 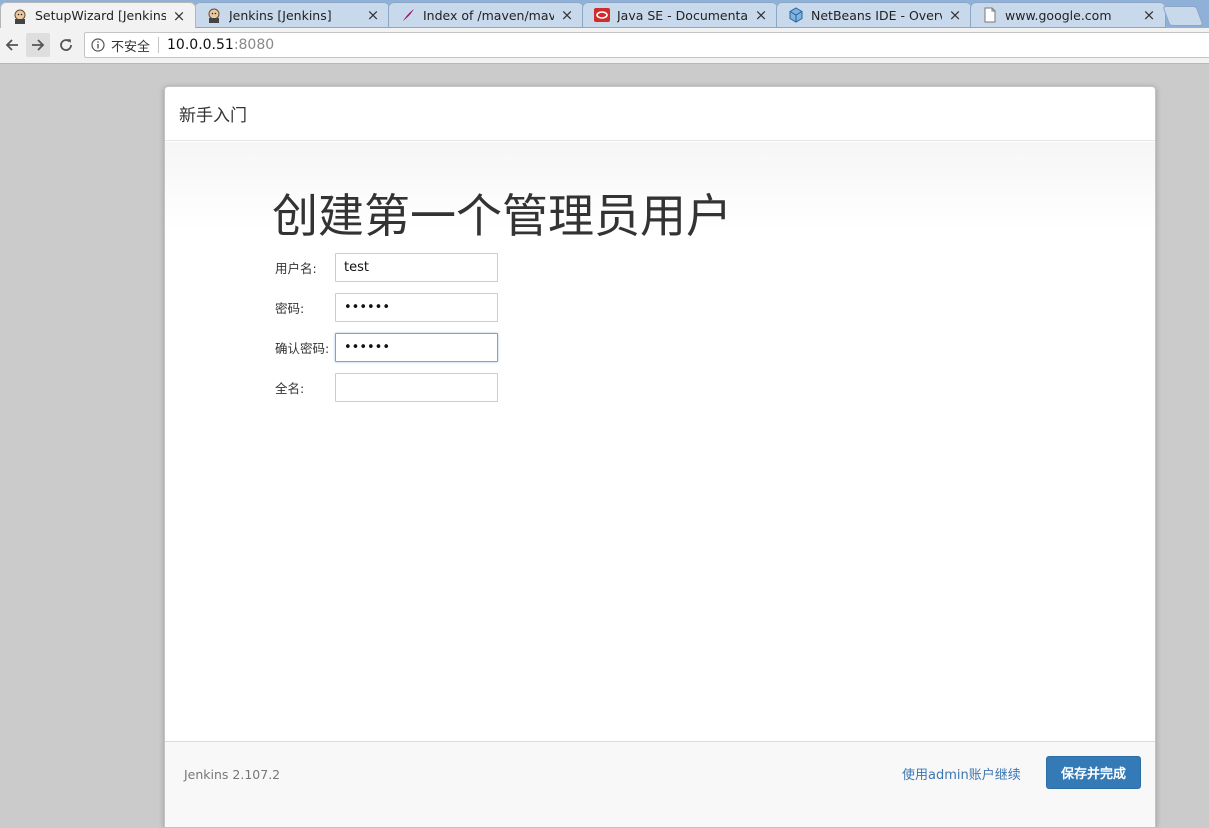 I want to click on tab-google: www.google.com ×, so click(x=1068, y=15).